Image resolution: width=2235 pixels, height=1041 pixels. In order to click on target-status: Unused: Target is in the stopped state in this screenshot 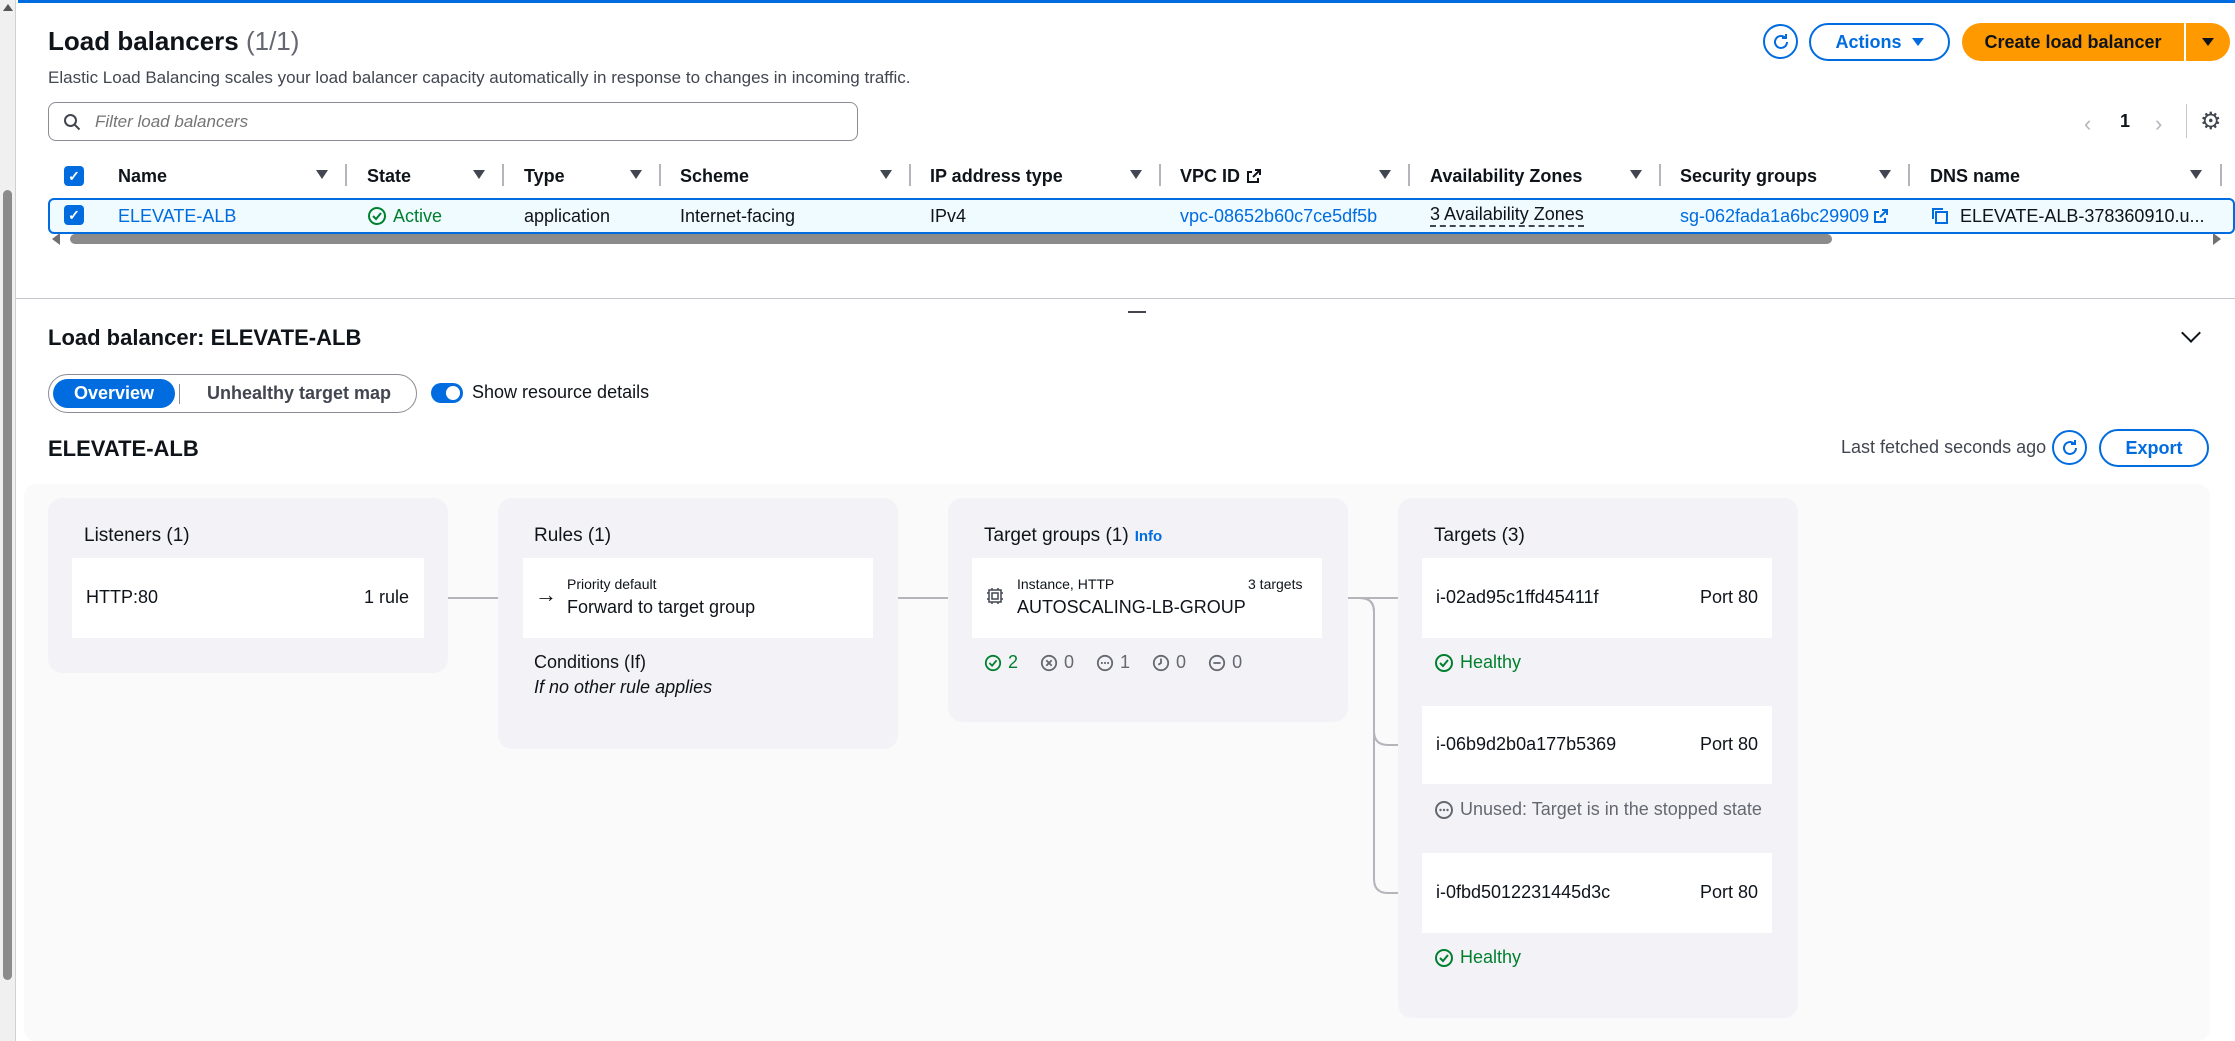, I will do `click(1598, 809)`.